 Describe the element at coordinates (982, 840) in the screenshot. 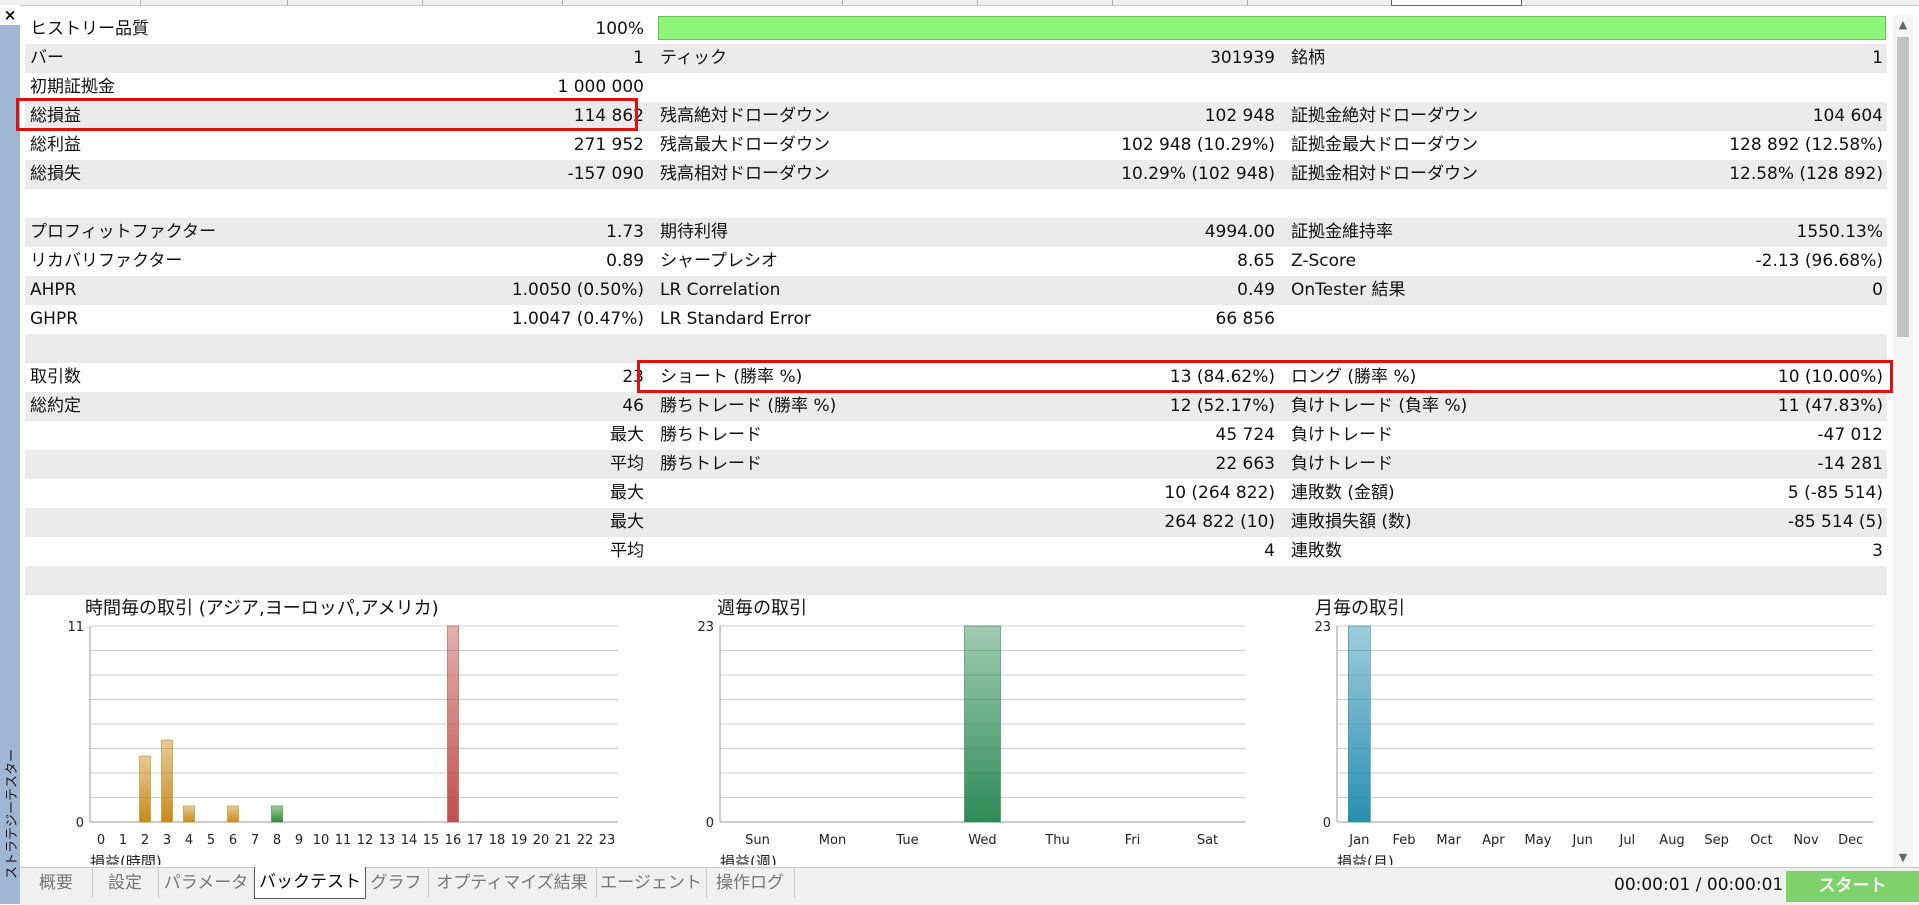

I see `x-tick-label: Wed` at that location.